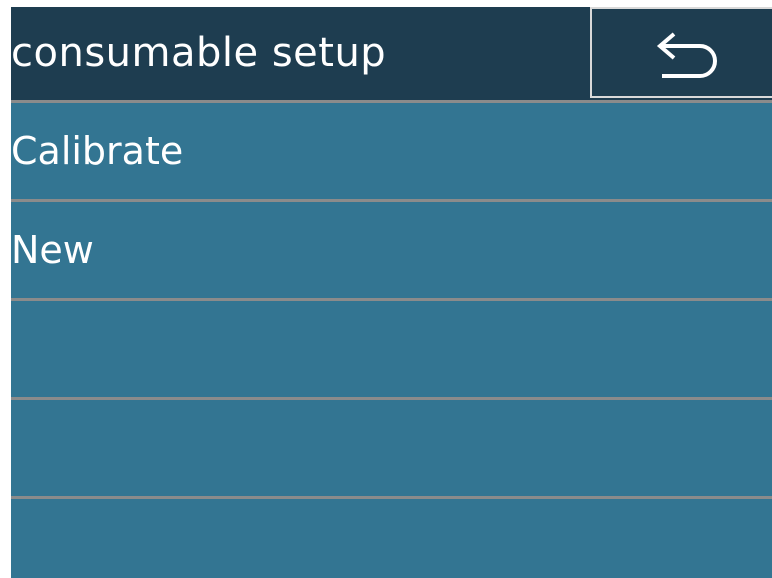  I want to click on page-title: consumable setup, so click(199, 53).